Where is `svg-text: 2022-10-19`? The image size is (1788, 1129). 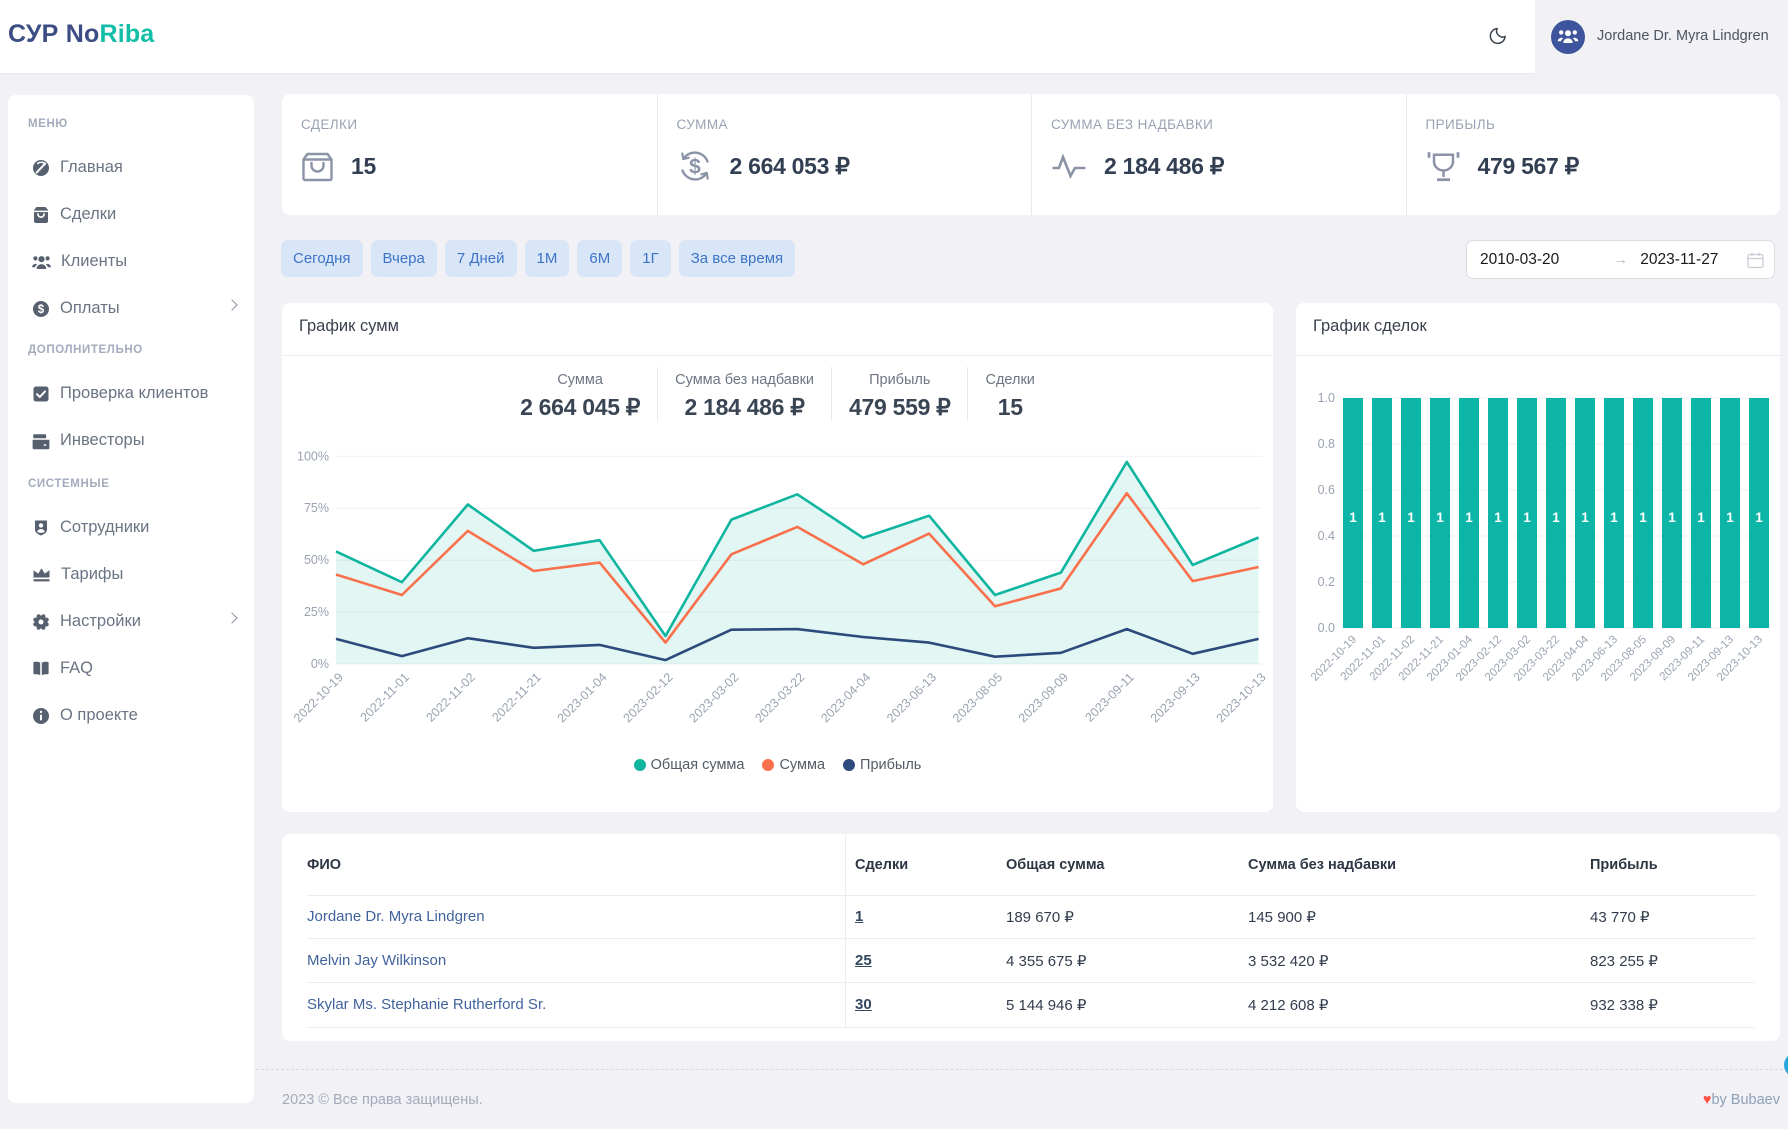 svg-text: 2022-10-19 is located at coordinates (318, 697).